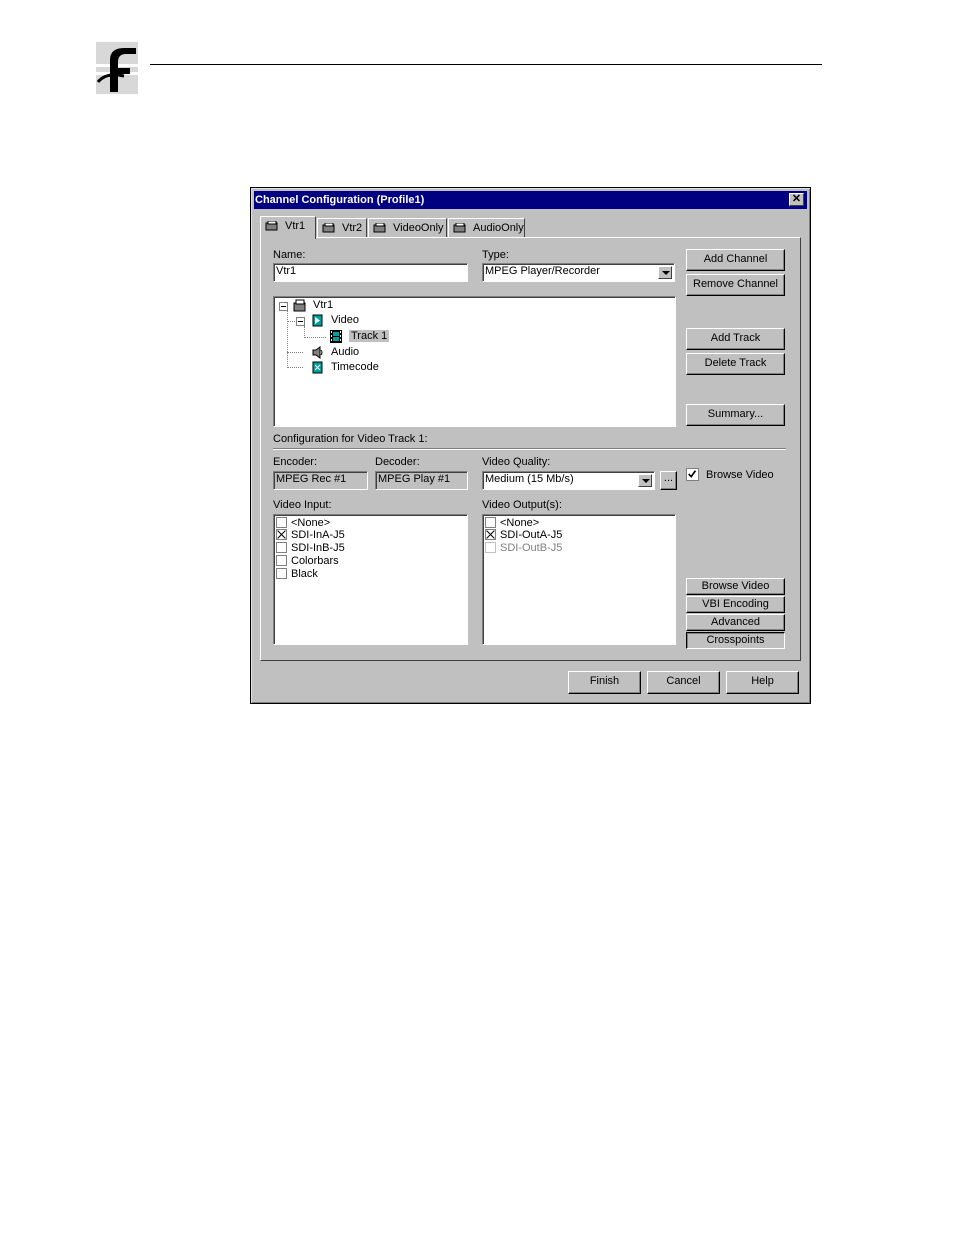 The image size is (954, 1235). I want to click on tree-item-audio: Audio, so click(335, 352).